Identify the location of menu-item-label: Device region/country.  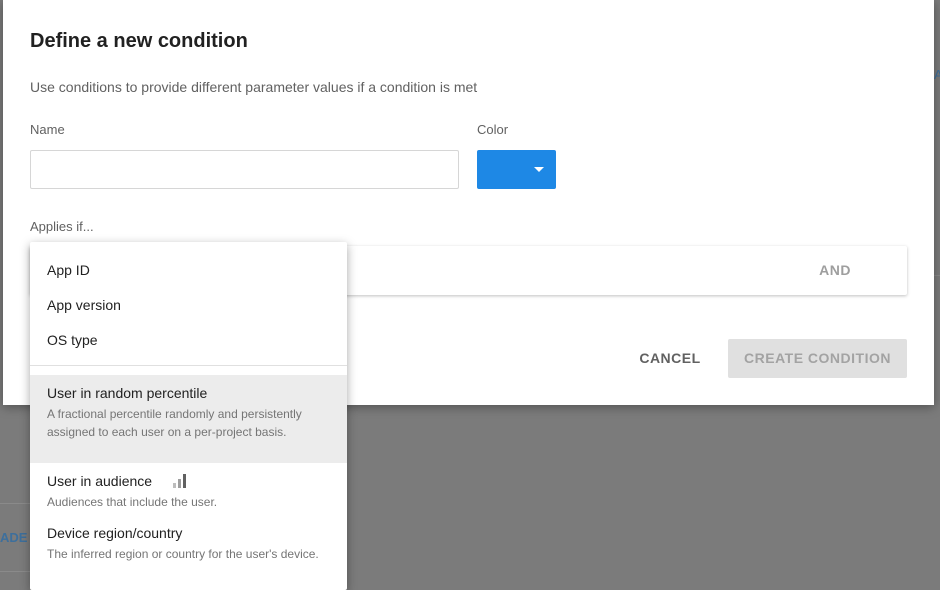
(115, 533).